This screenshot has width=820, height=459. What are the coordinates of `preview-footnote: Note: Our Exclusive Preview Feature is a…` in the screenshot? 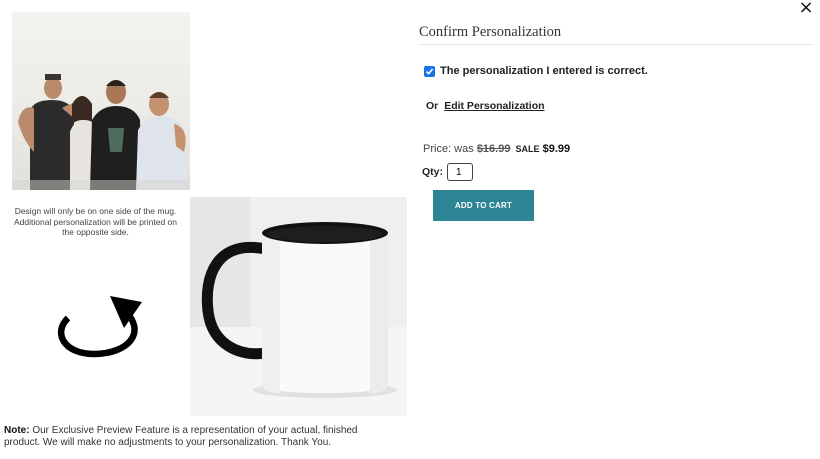 It's located at (199, 436).